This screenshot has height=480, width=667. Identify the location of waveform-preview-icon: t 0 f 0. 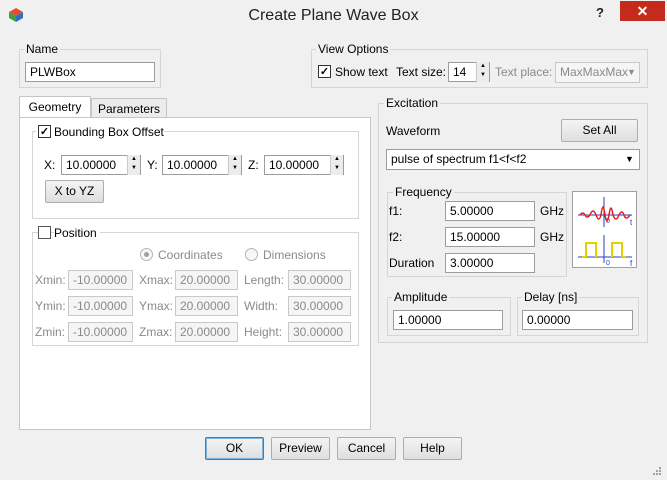
(604, 229).